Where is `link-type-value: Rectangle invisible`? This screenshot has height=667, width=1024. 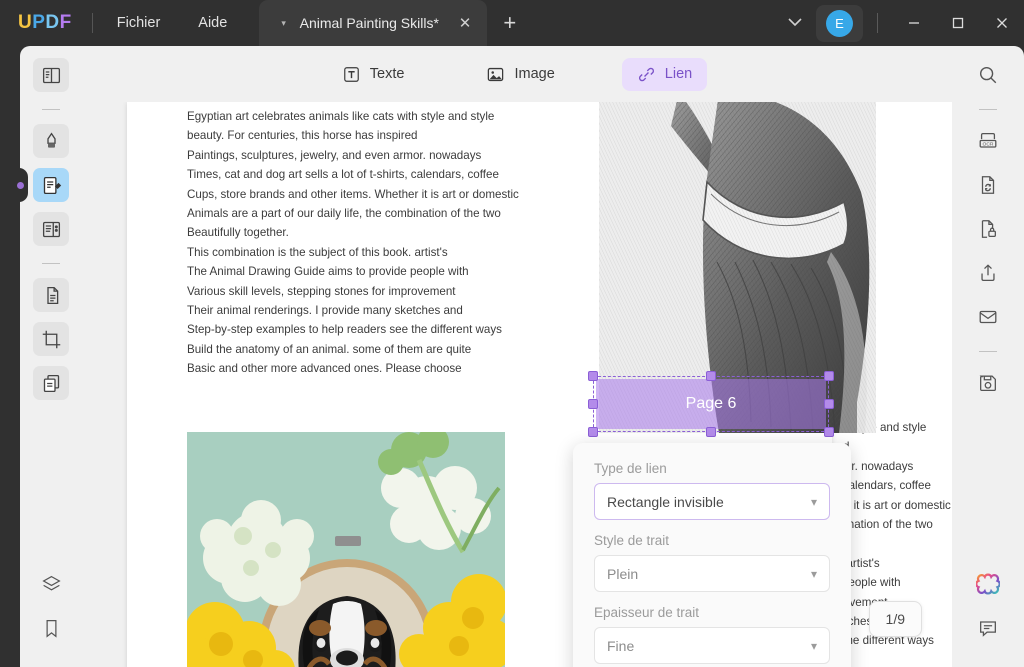
link-type-value: Rectangle invisible is located at coordinates (665, 501).